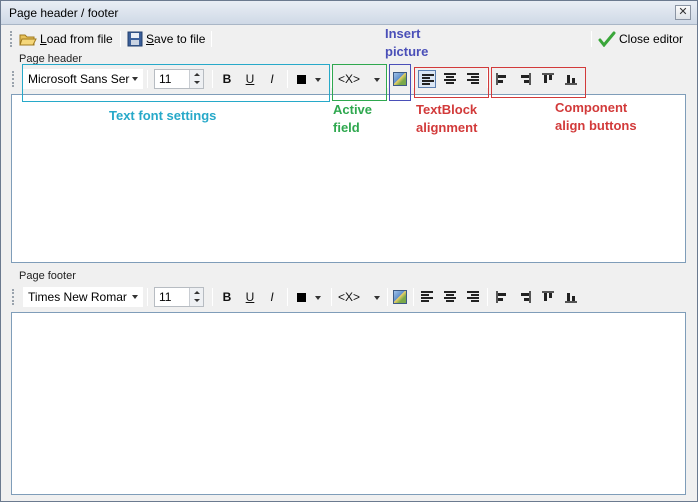 The height and width of the screenshot is (502, 698). Describe the element at coordinates (28, 40) in the screenshot. I see `open-folder-icon` at that location.